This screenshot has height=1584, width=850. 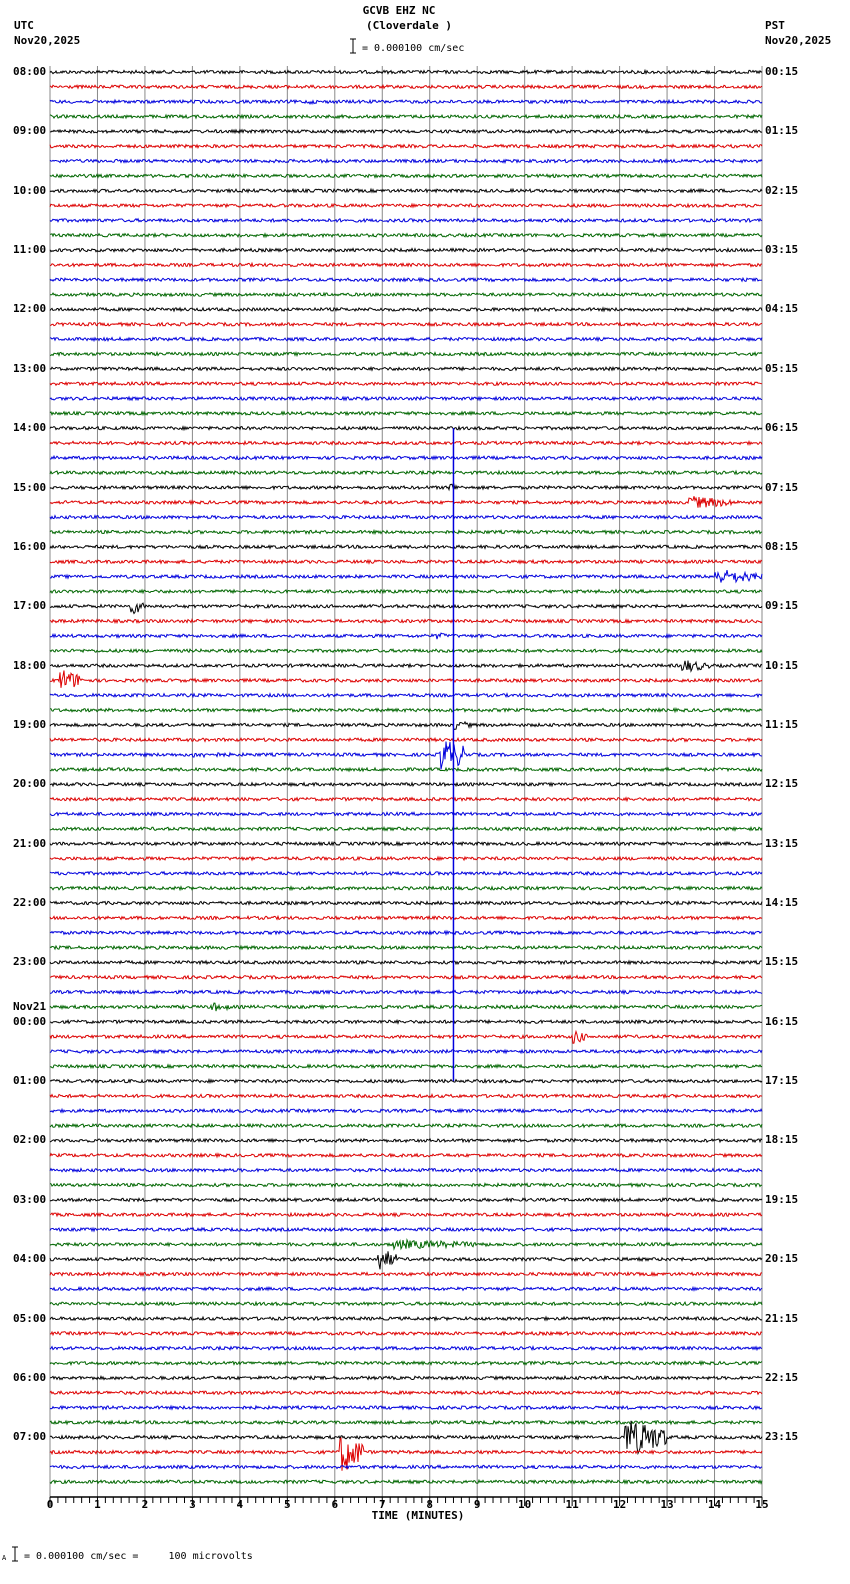 I want to click on pst-hour-label: 19:15, so click(x=782, y=1199).